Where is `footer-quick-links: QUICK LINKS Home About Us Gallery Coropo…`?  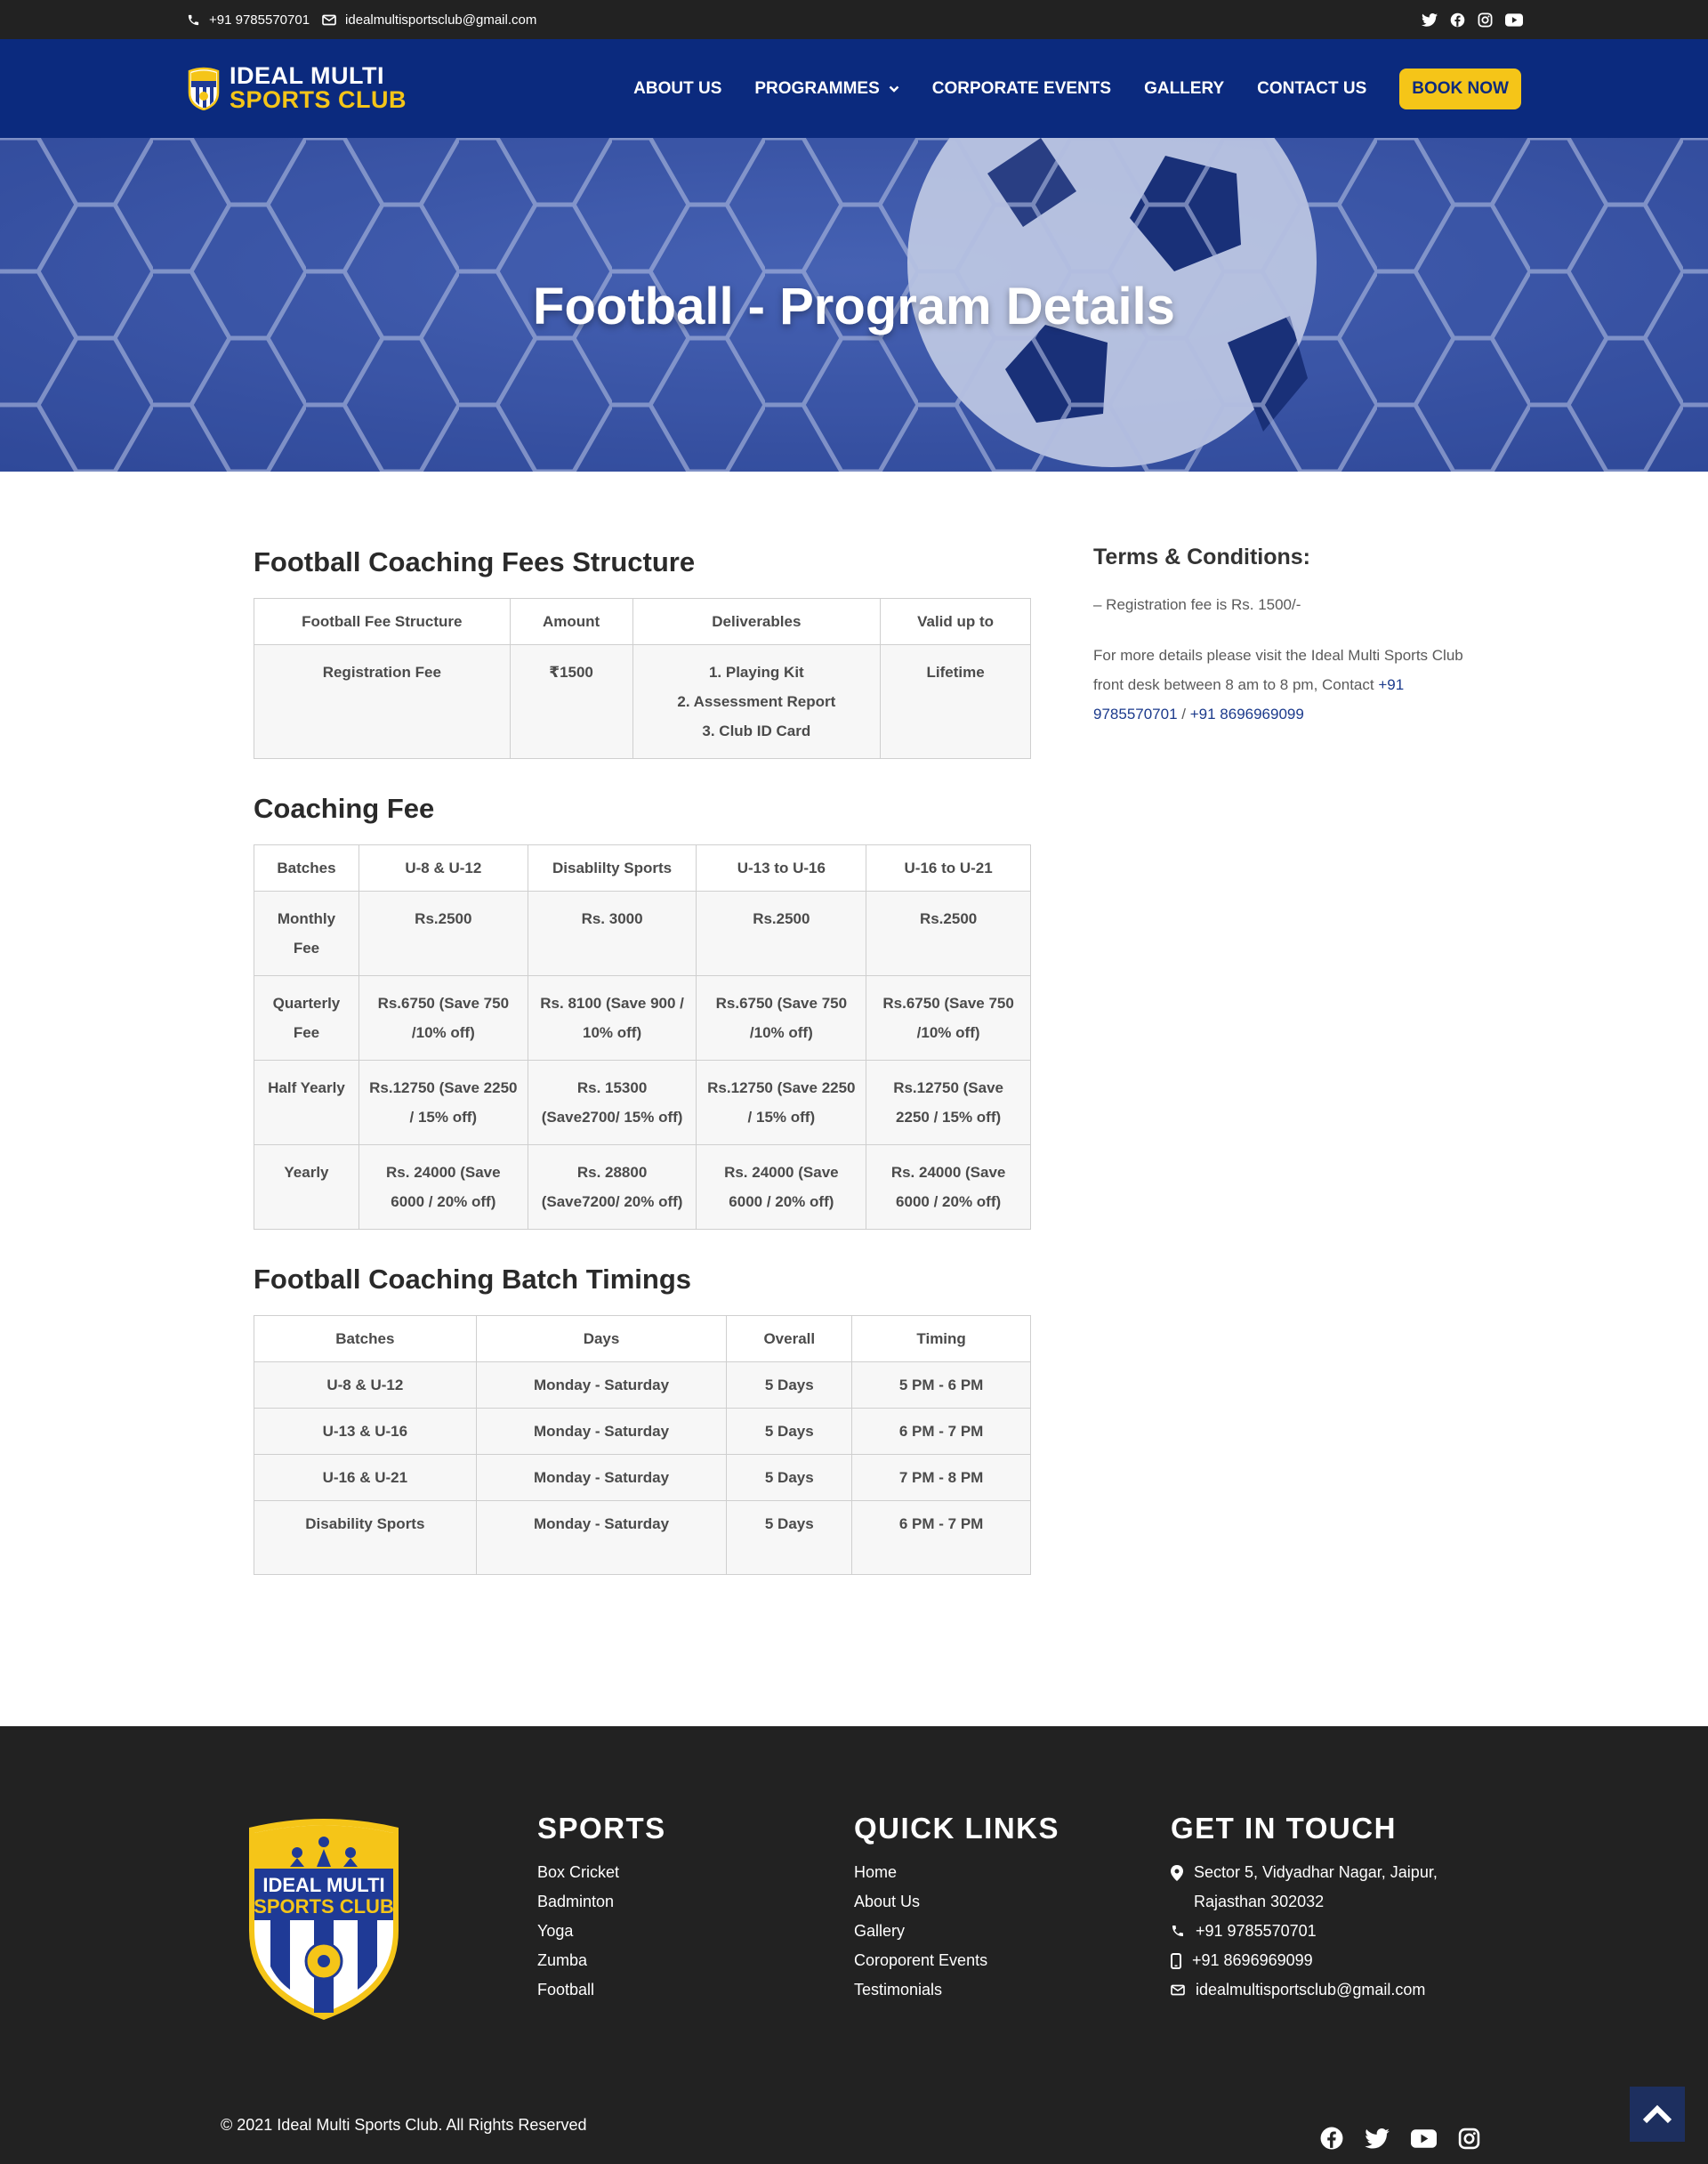 footer-quick-links: QUICK LINKS Home About Us Gallery Coropo… is located at coordinates (956, 1908).